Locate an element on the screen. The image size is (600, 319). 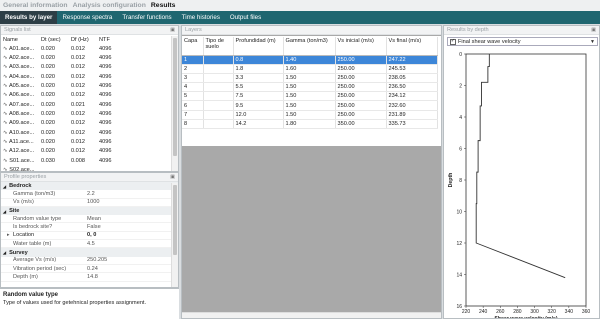
col-profundidad: Profundidad (m) is located at coordinates (258, 46).